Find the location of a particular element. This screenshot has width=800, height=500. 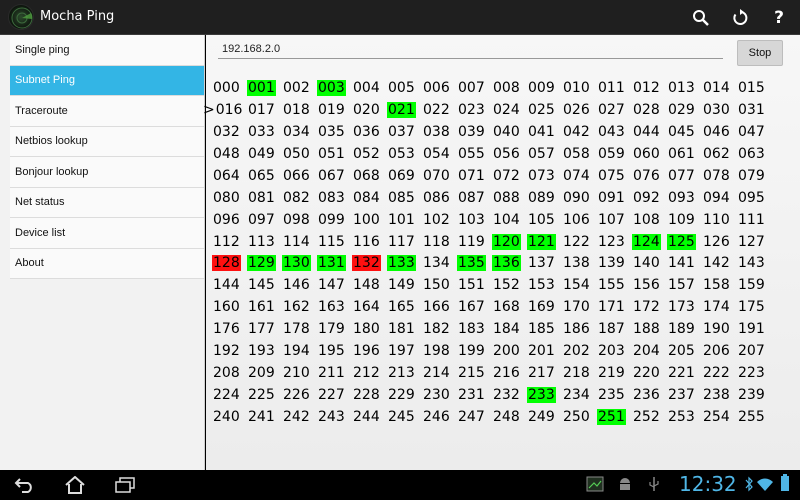

host-cell: 044 is located at coordinates (649, 132).